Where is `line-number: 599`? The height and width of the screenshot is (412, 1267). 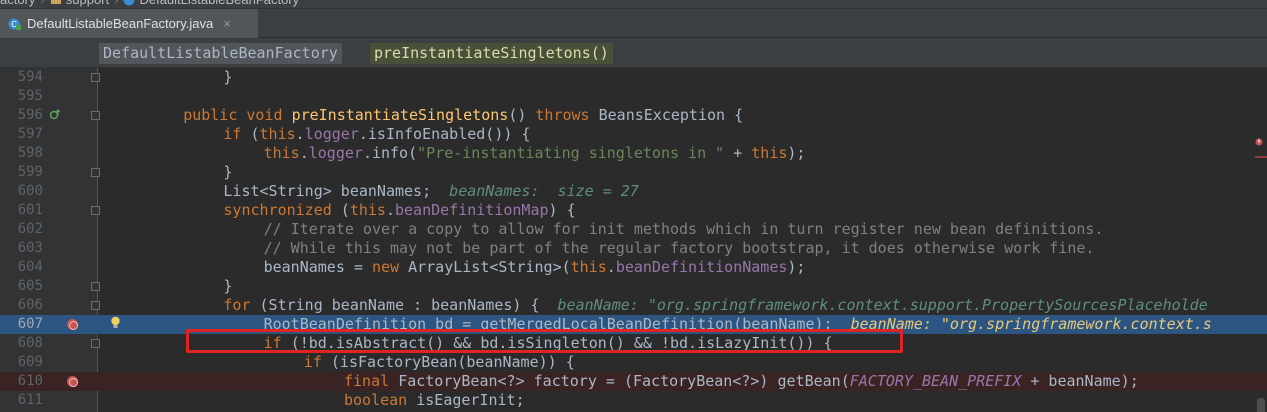
line-number: 599 is located at coordinates (21, 172).